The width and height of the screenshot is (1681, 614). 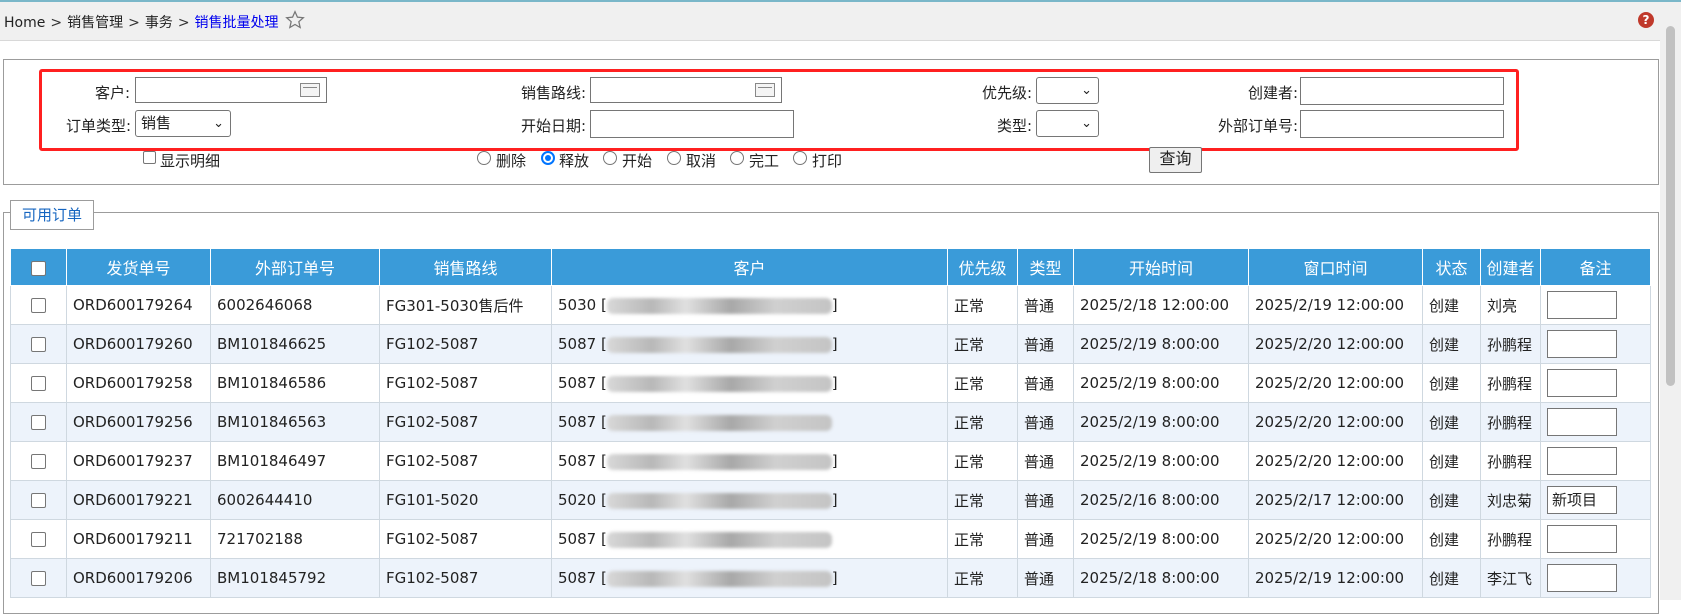 What do you see at coordinates (574, 161) in the screenshot?
I see `radio-release-label: 释放` at bounding box center [574, 161].